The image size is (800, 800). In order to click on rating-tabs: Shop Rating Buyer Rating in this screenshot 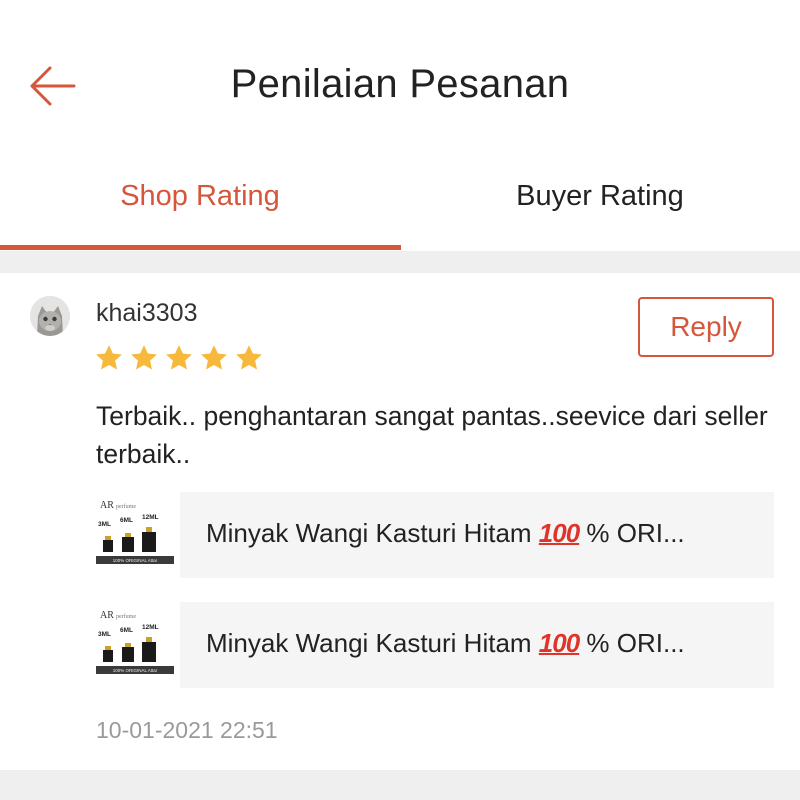, I will do `click(400, 206)`.